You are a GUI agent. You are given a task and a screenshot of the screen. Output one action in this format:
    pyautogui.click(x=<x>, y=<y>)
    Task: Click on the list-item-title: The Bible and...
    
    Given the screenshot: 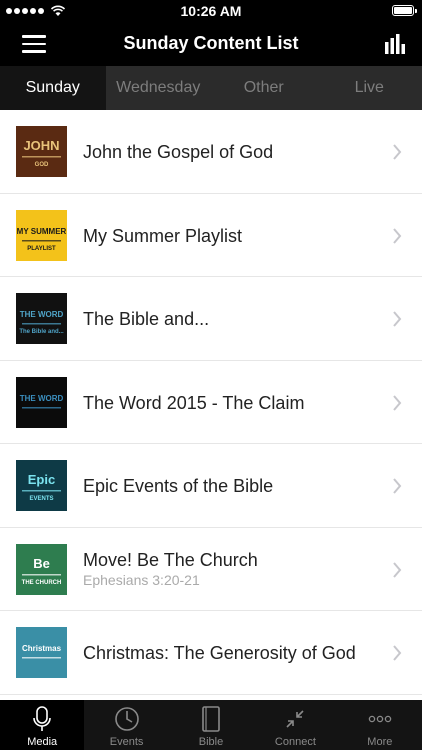 What is the action you would take?
    pyautogui.click(x=146, y=319)
    